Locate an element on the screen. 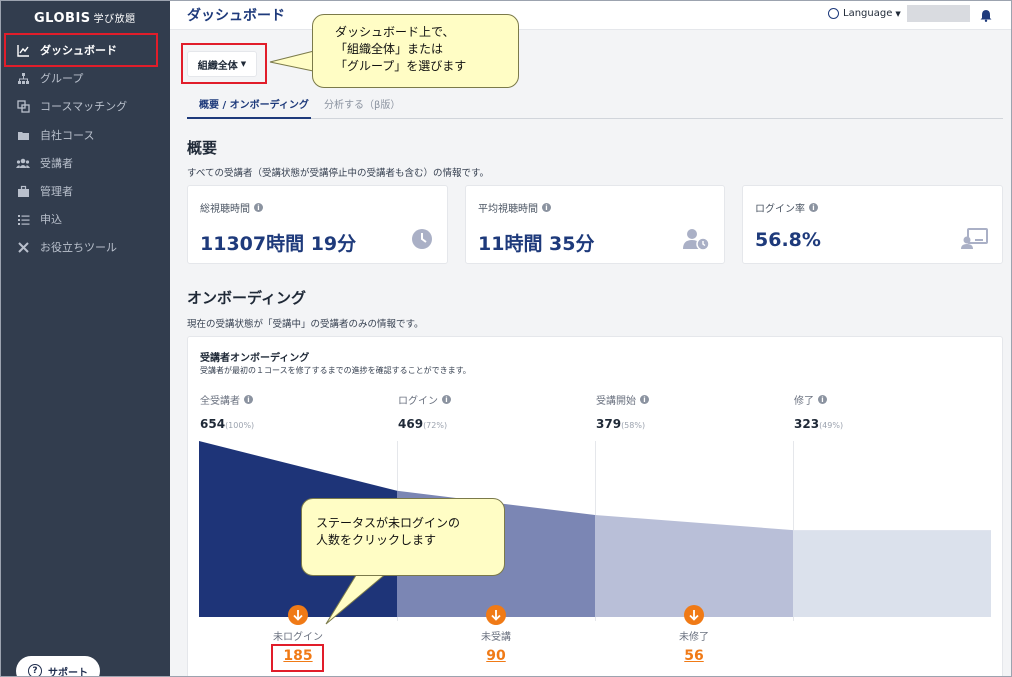 The image size is (1012, 677). card-avg-watch-time: 平均視聴時間 i 11時間 35分 is located at coordinates (595, 224).